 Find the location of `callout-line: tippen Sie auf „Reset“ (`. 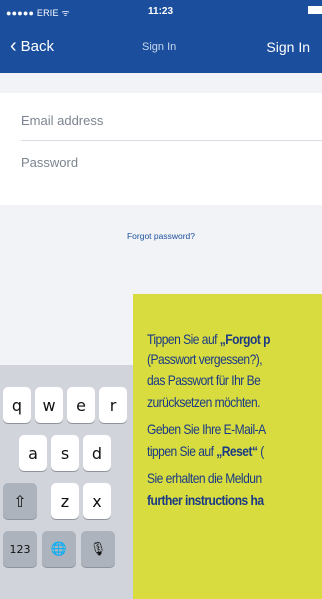

callout-line: tippen Sie auf „Reset“ ( is located at coordinates (234, 451).